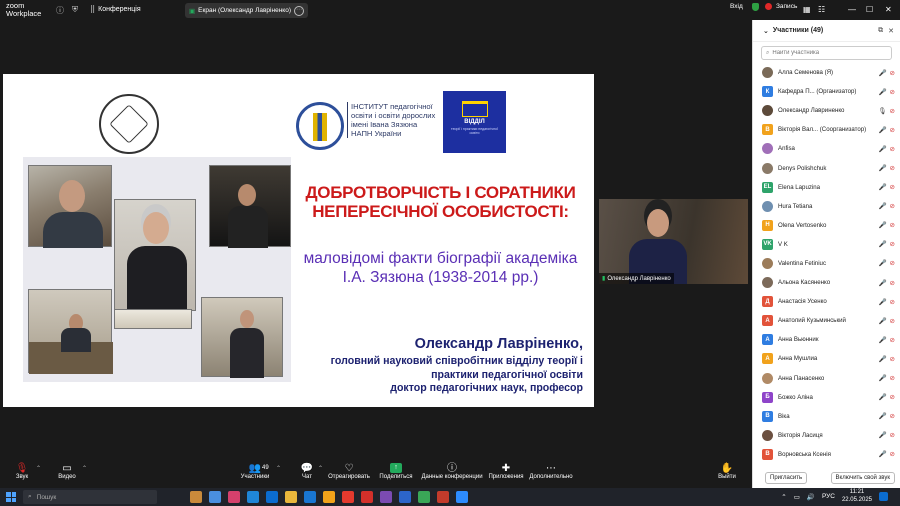 The image size is (900, 506). What do you see at coordinates (196, 497) in the screenshot?
I see `widgets-icon` at bounding box center [196, 497].